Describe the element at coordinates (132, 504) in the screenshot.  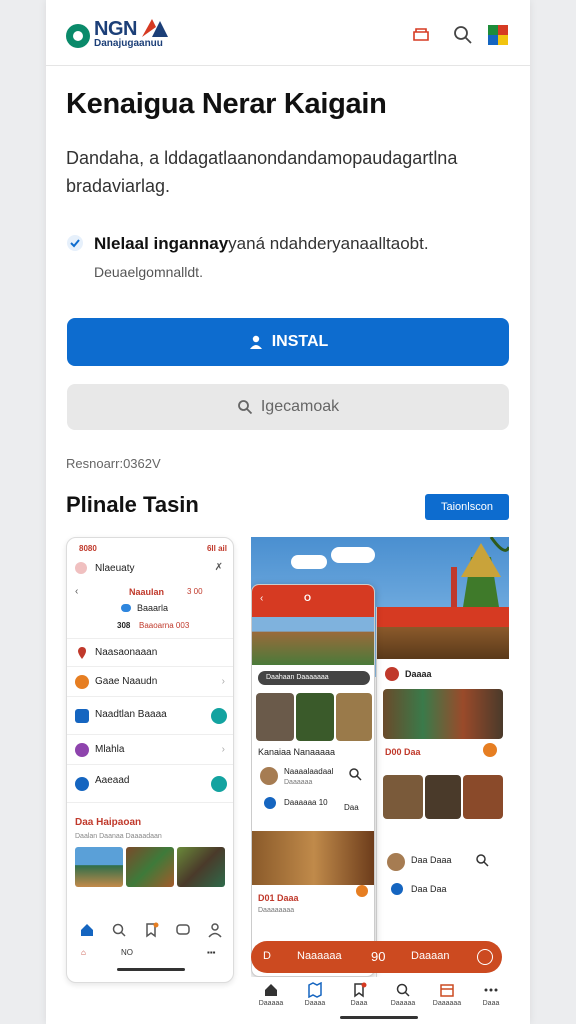
I see `screenshots-section-title: Plinale Tasin` at that location.